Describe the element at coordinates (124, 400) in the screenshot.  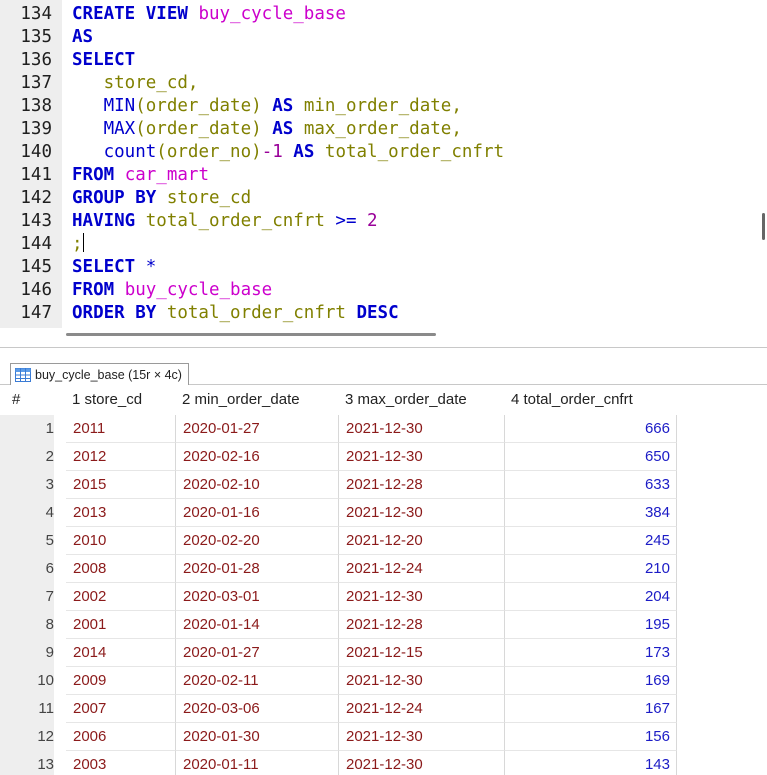
I see `column-header: 1 store_cd` at that location.